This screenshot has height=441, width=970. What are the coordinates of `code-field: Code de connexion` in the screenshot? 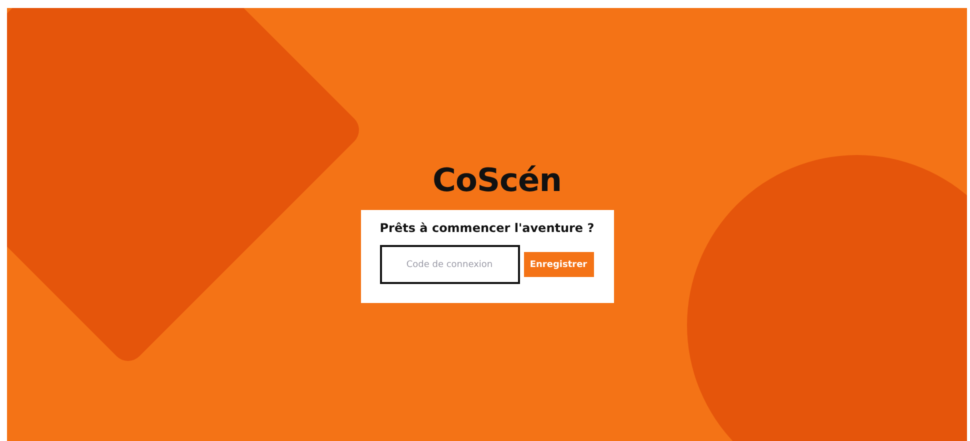 It's located at (450, 264).